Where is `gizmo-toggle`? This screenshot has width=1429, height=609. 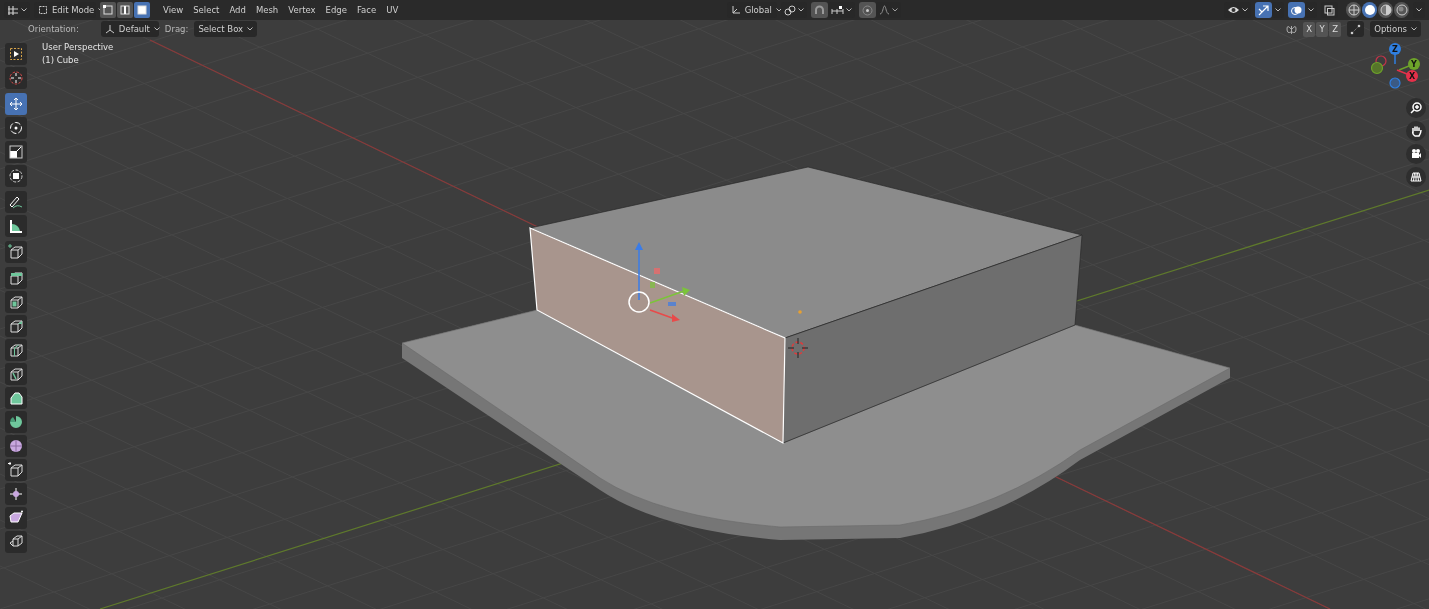
gizmo-toggle is located at coordinates (1263, 10).